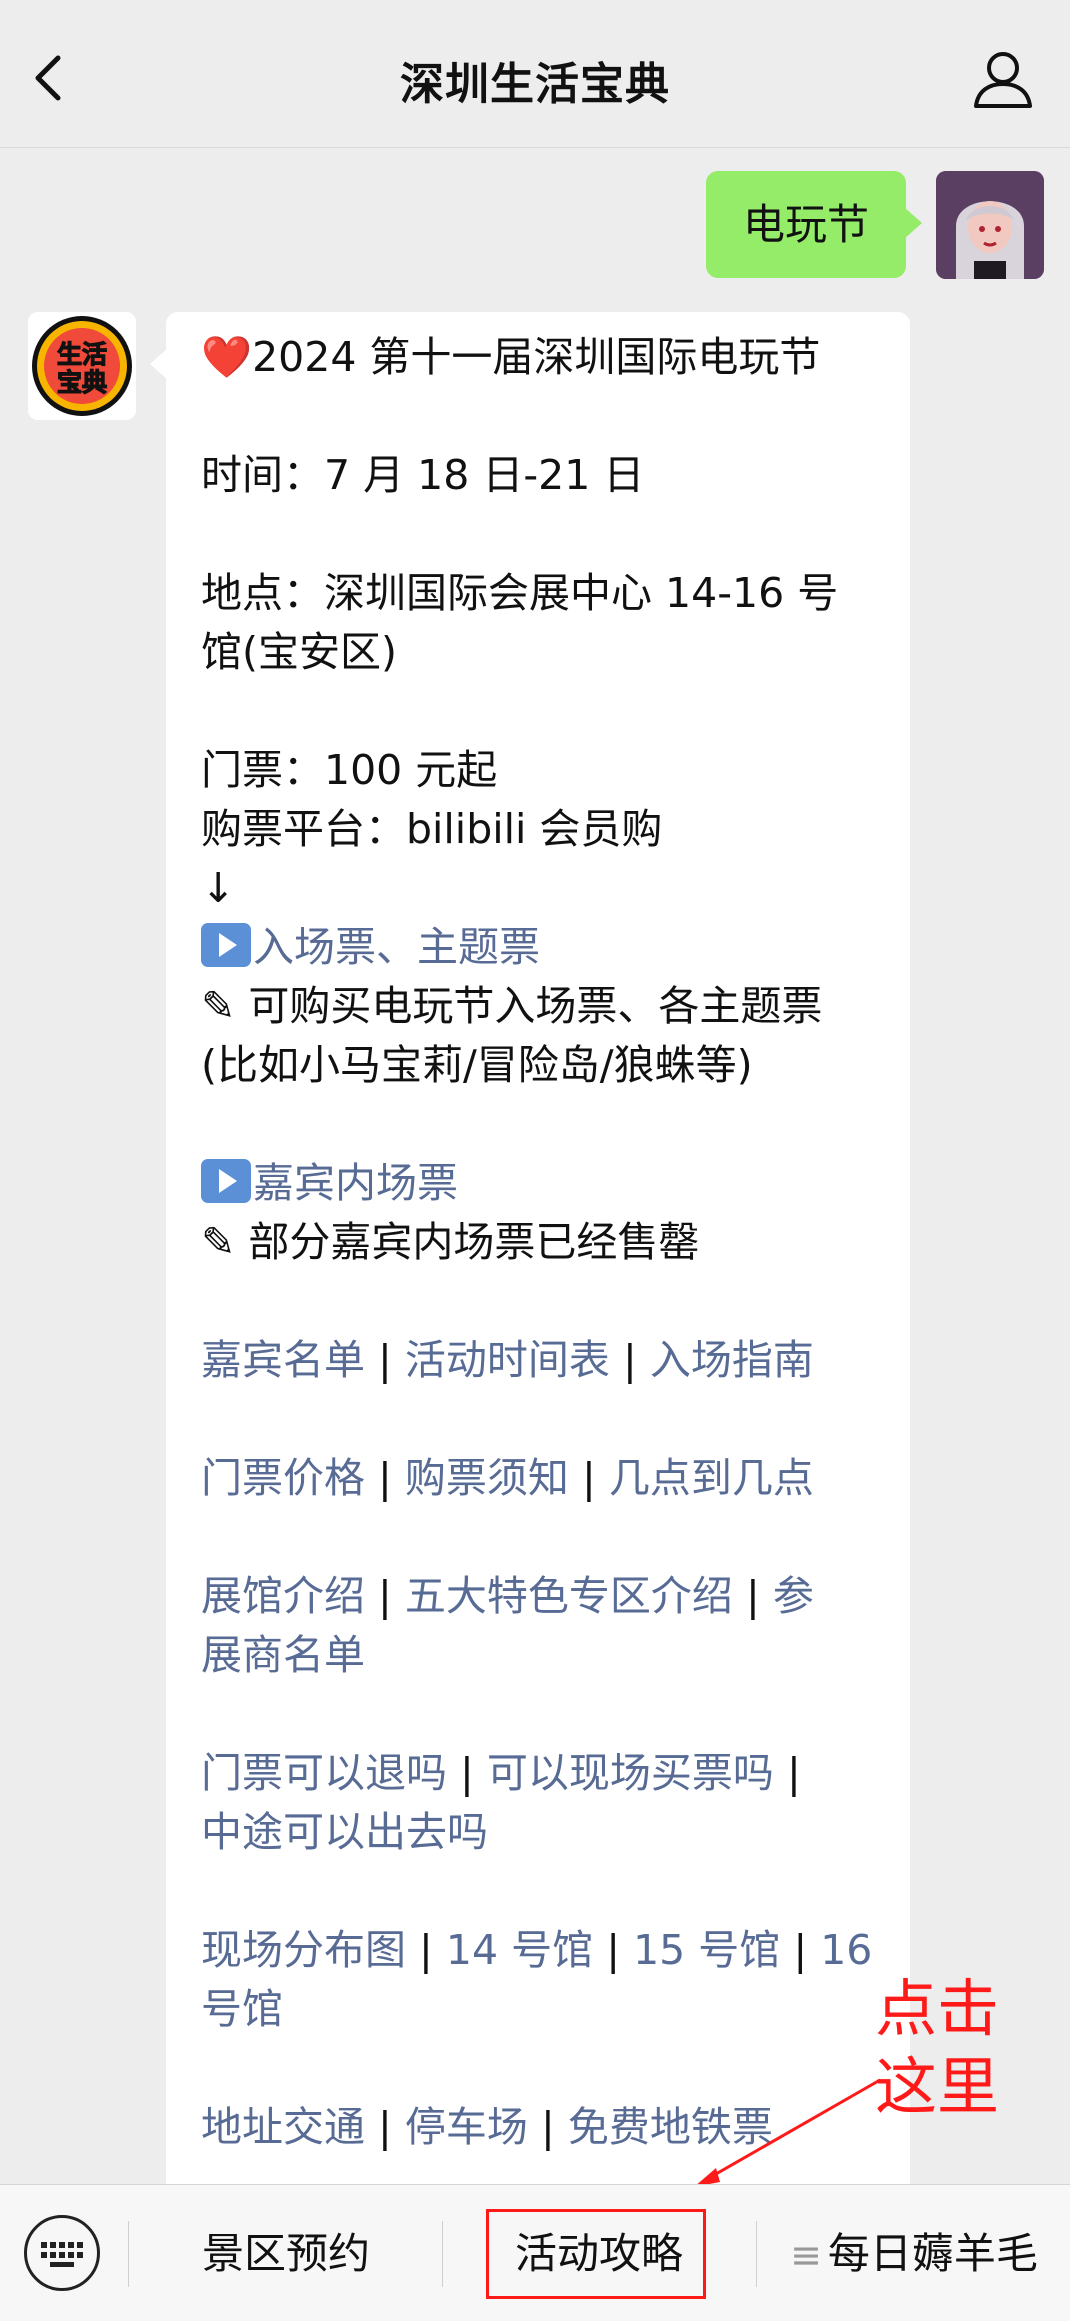 This screenshot has height=2321, width=1070. What do you see at coordinates (283, 1655) in the screenshot?
I see `link-exhibitors-part2: 展商名单` at bounding box center [283, 1655].